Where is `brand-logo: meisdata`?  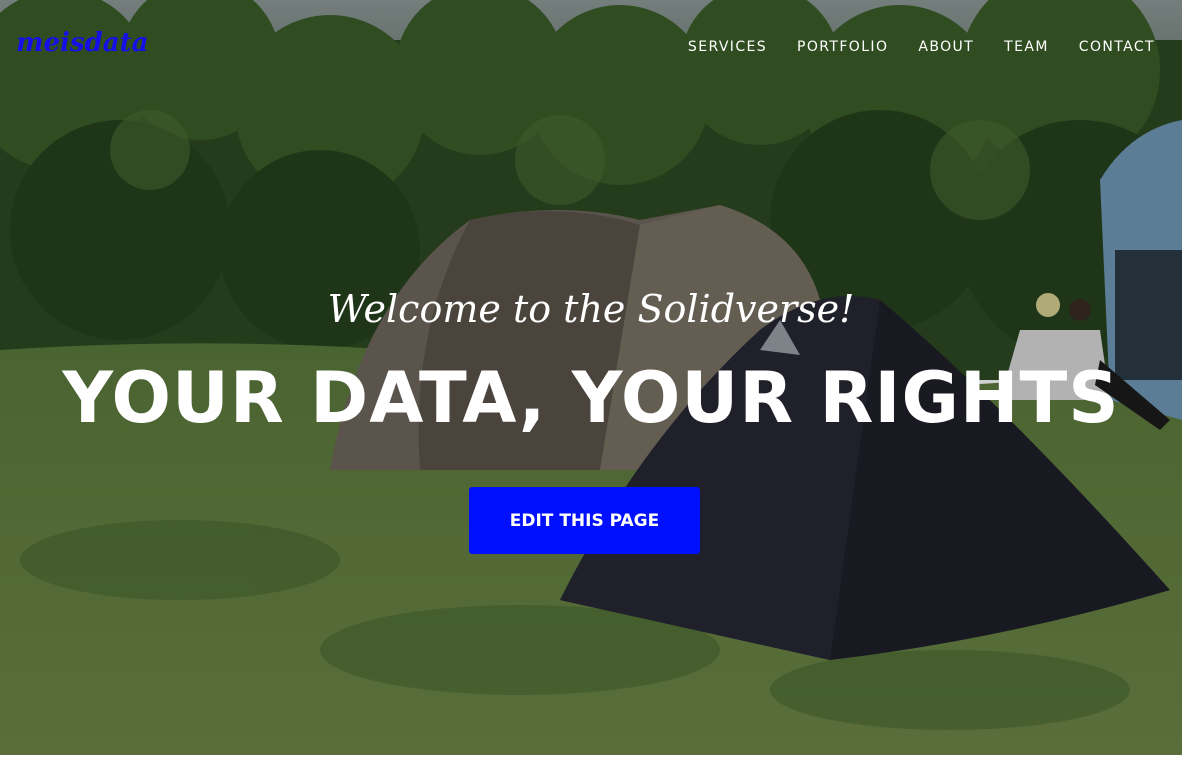 brand-logo: meisdata is located at coordinates (82, 43).